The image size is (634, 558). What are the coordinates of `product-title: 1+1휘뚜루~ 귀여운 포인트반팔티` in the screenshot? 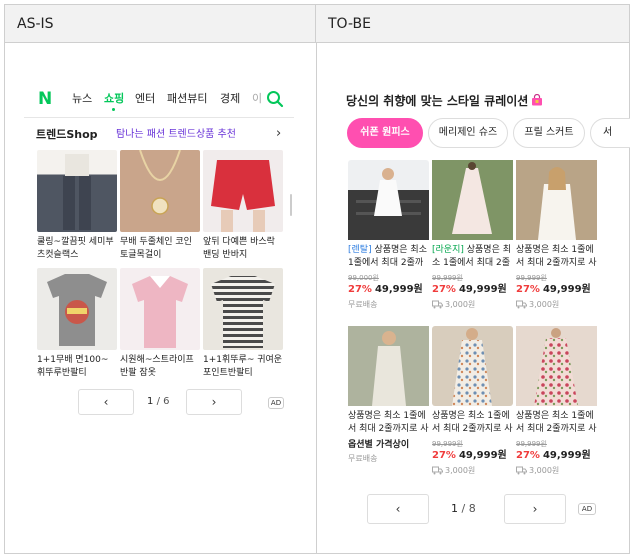 It's located at (243, 367).